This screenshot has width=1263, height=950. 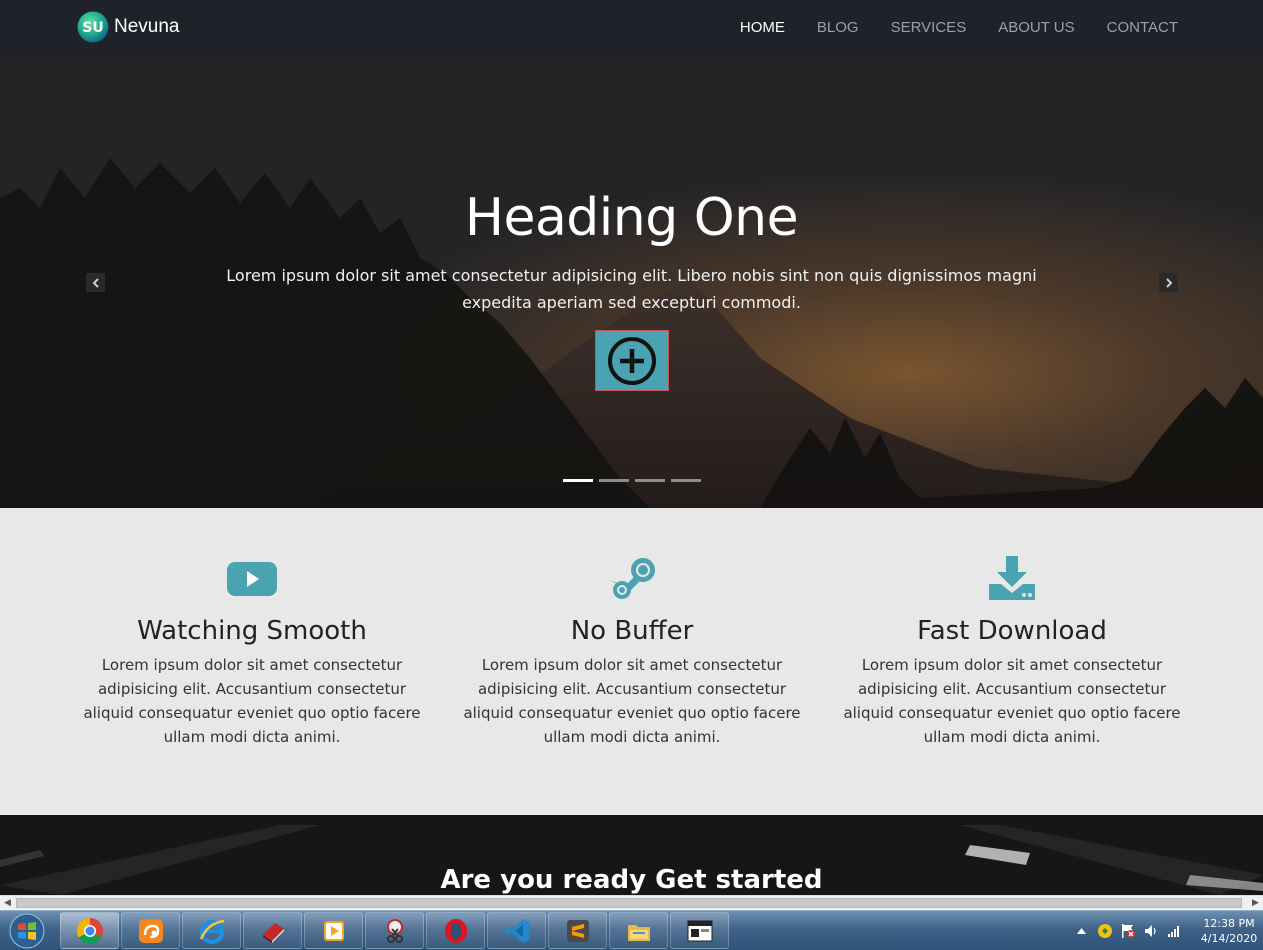 I want to click on sublime-text-icon, so click(x=577, y=930).